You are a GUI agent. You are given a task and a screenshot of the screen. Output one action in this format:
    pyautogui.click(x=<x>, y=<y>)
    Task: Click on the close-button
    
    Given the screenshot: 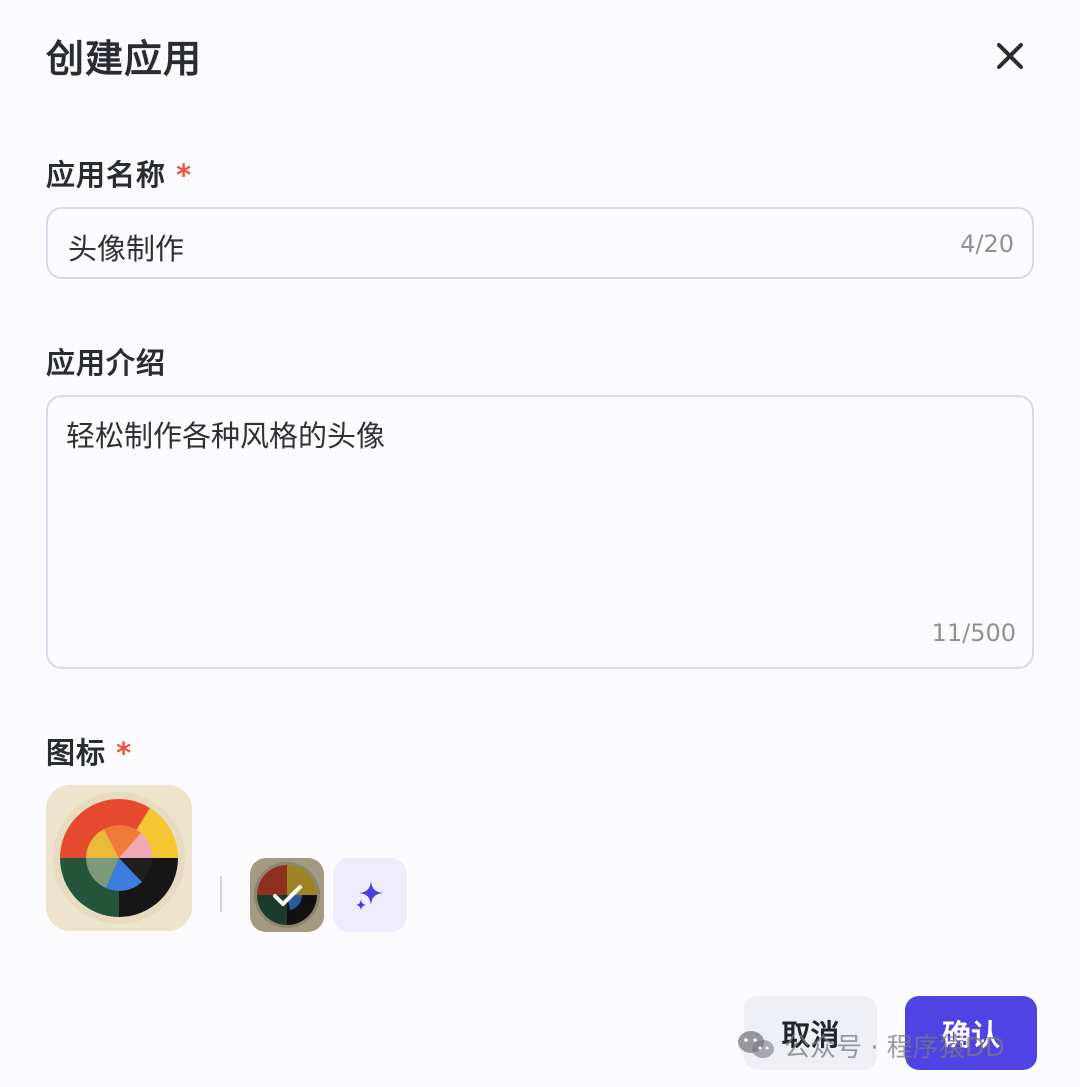 What is the action you would take?
    pyautogui.click(x=1010, y=56)
    